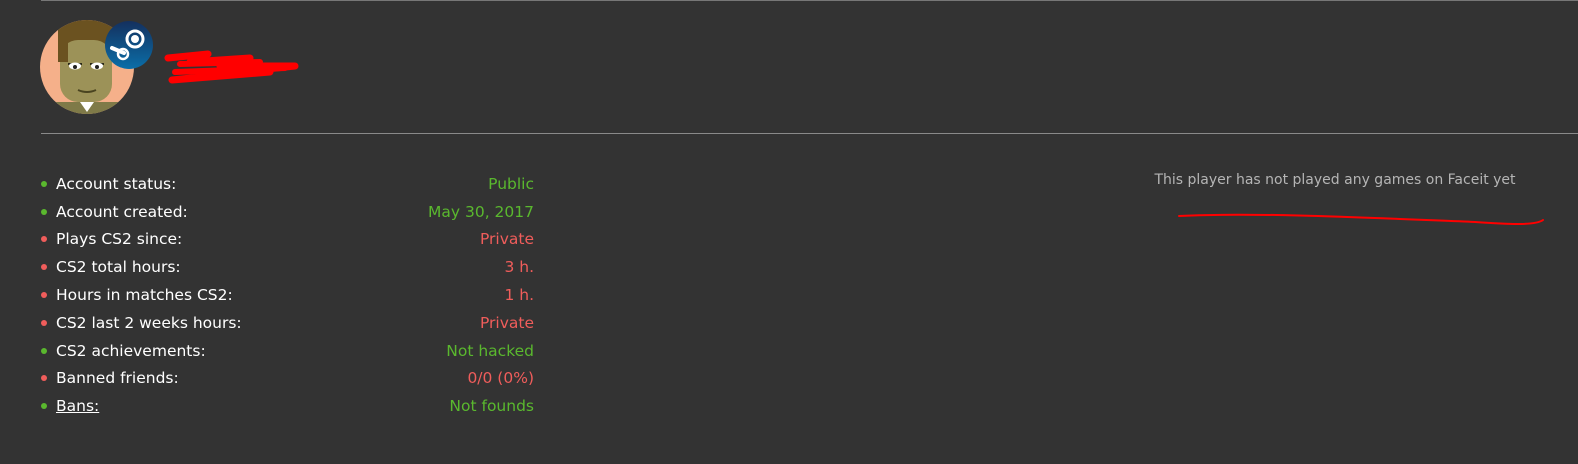  What do you see at coordinates (519, 295) in the screenshot?
I see `stat-value: 1 h.` at bounding box center [519, 295].